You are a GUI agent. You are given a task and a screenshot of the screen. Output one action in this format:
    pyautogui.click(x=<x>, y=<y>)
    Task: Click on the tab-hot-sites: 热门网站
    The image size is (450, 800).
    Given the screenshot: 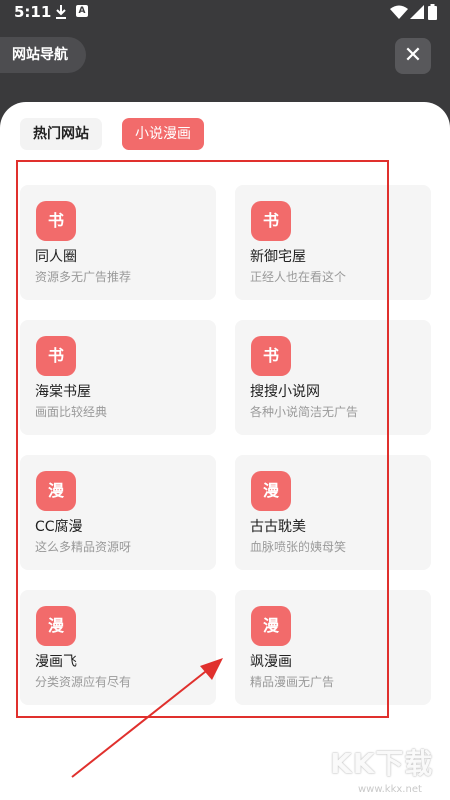 What is the action you would take?
    pyautogui.click(x=61, y=134)
    